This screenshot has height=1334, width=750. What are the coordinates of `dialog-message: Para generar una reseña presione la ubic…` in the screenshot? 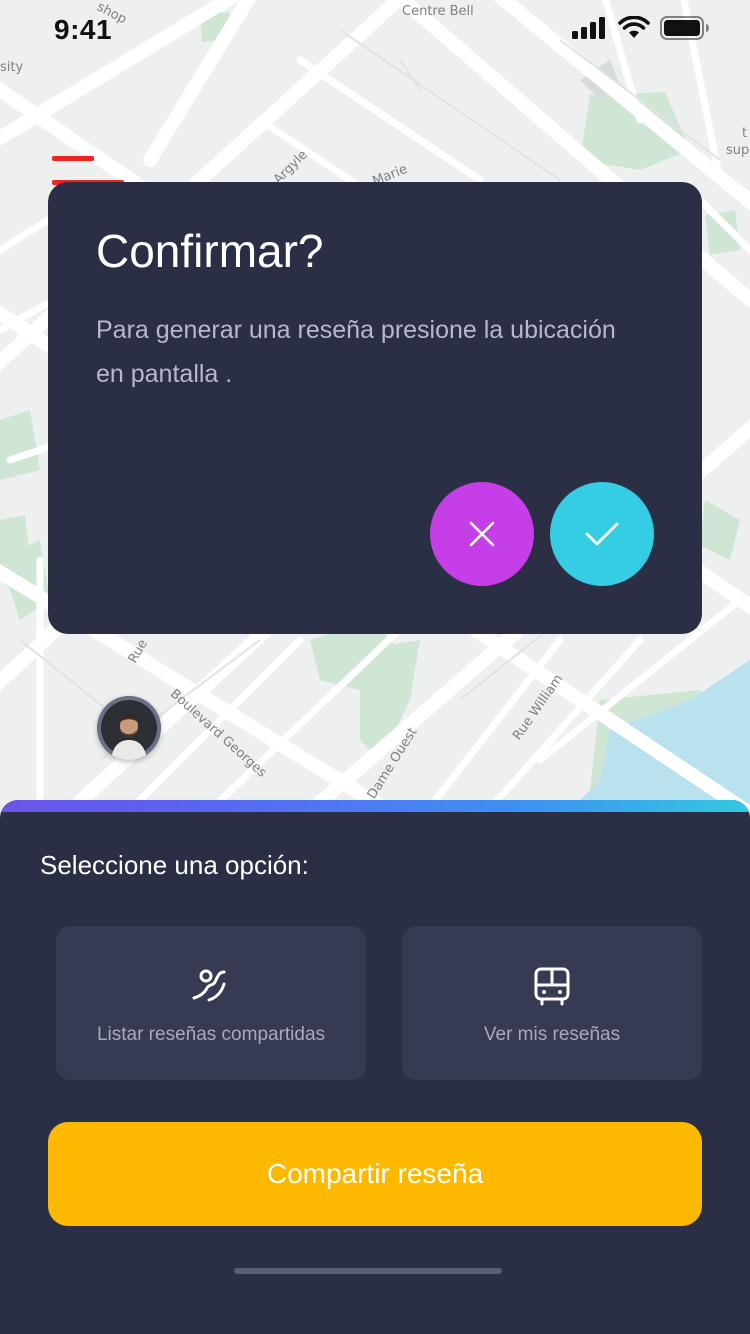 It's located at (356, 352).